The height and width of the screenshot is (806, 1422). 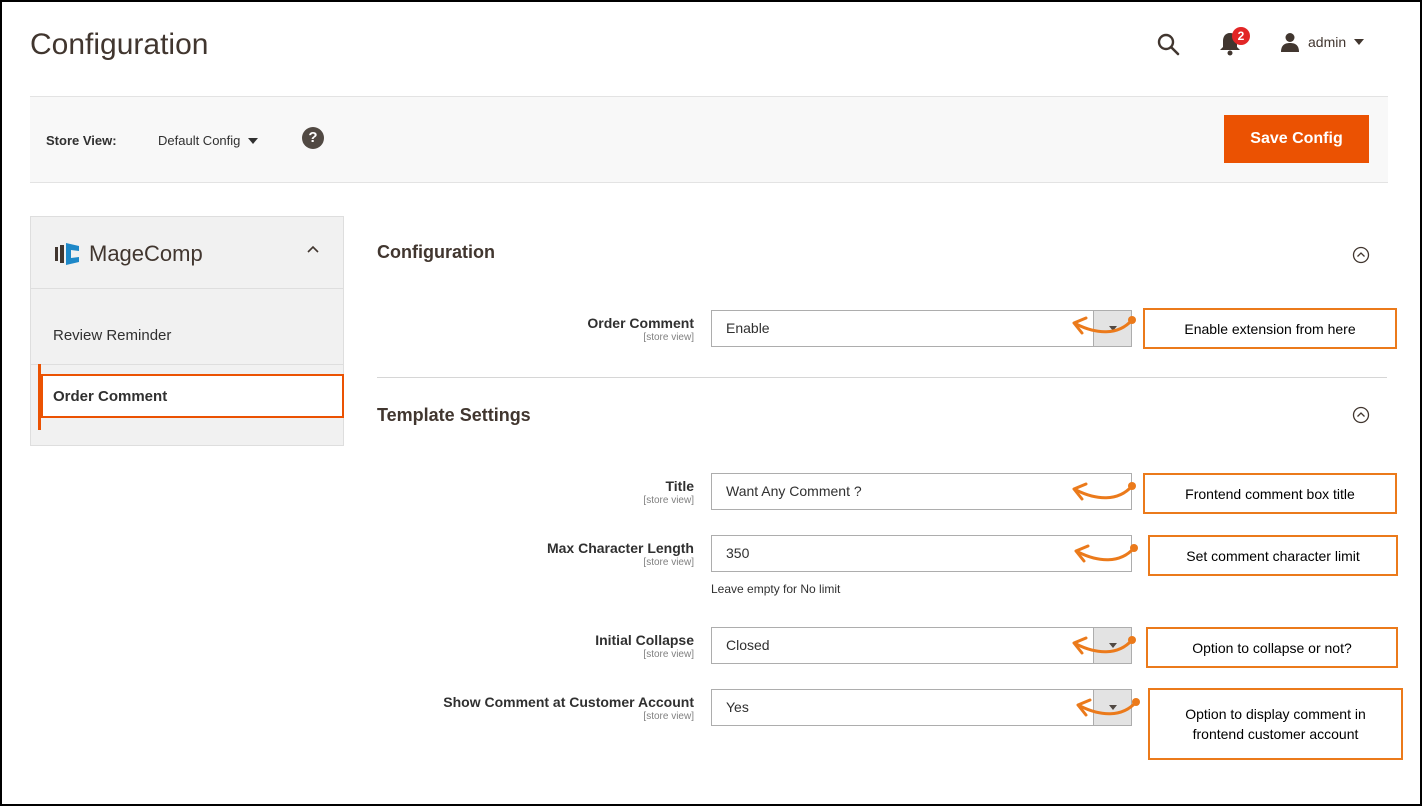 What do you see at coordinates (1241, 36) in the screenshot?
I see `notification-badge: 2` at bounding box center [1241, 36].